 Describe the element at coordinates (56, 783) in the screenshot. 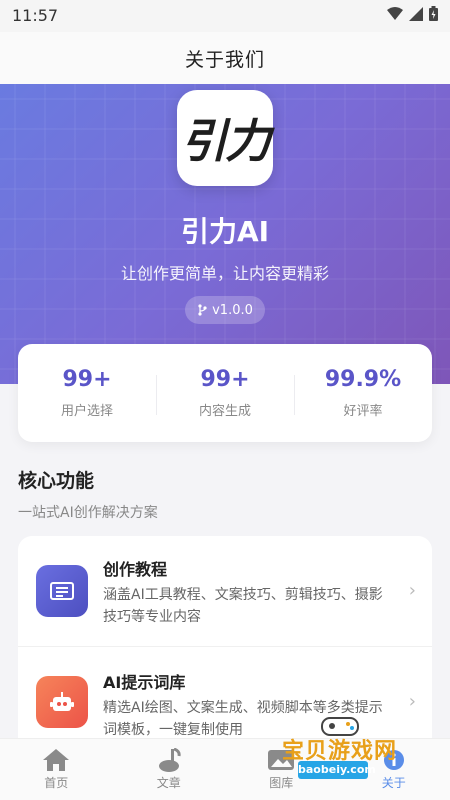

I see `tab-label: 首页` at that location.